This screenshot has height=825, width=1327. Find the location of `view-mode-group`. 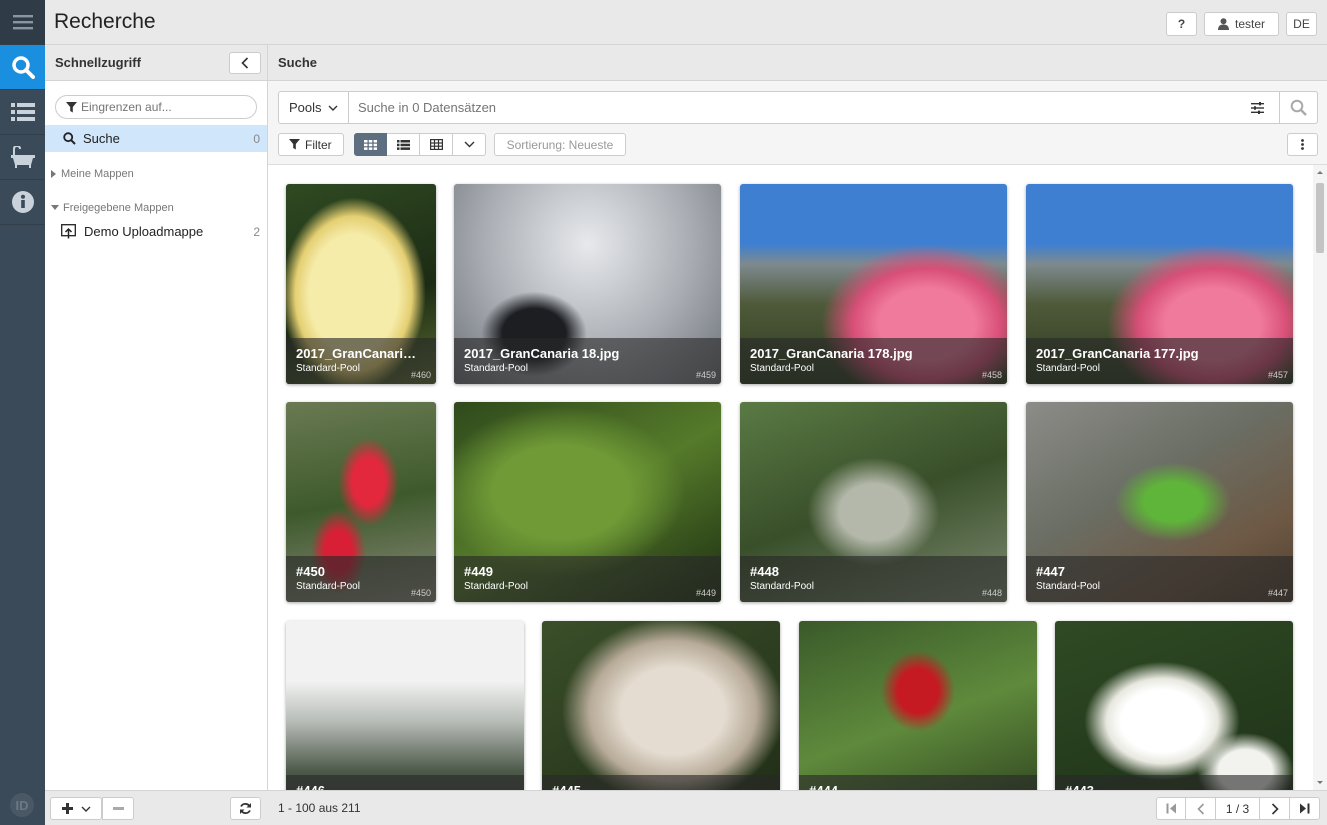

view-mode-group is located at coordinates (420, 144).